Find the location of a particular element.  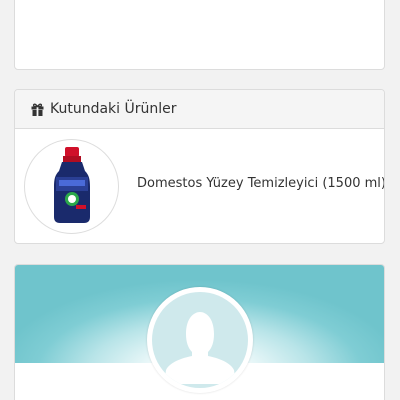

avatar-frame is located at coordinates (200, 340).